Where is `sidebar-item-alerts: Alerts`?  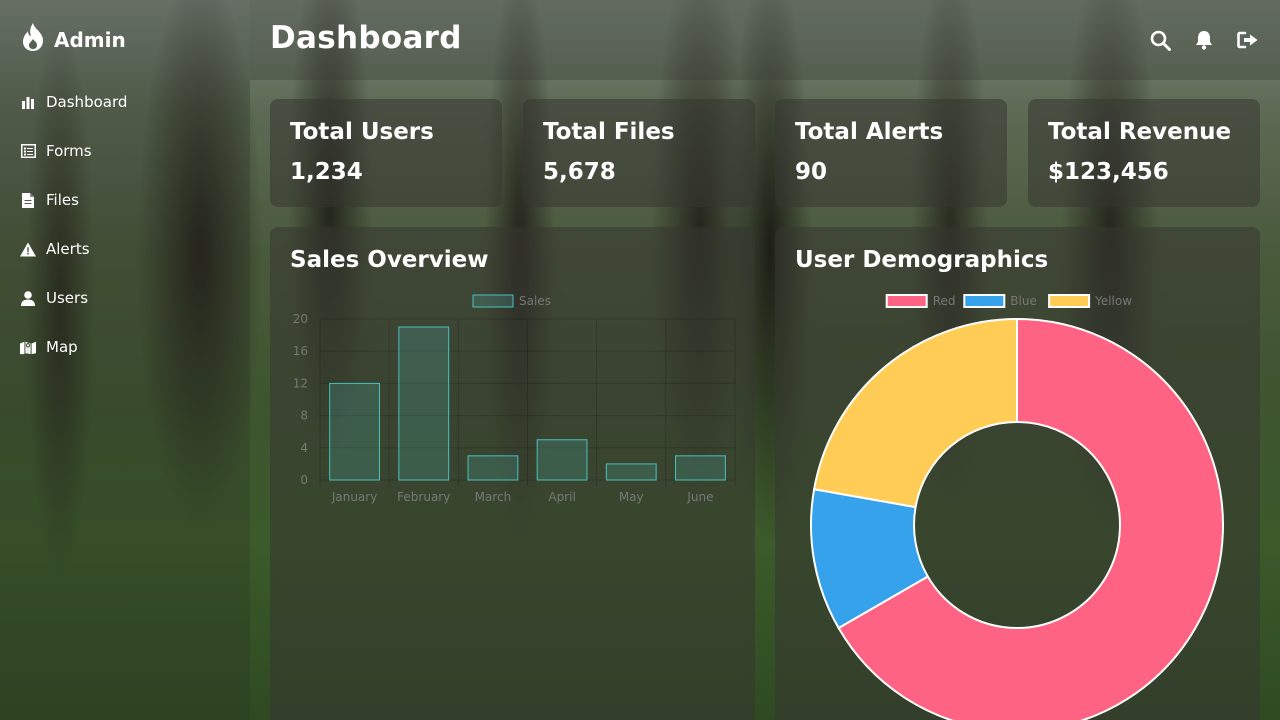 sidebar-item-alerts: Alerts is located at coordinates (73, 249).